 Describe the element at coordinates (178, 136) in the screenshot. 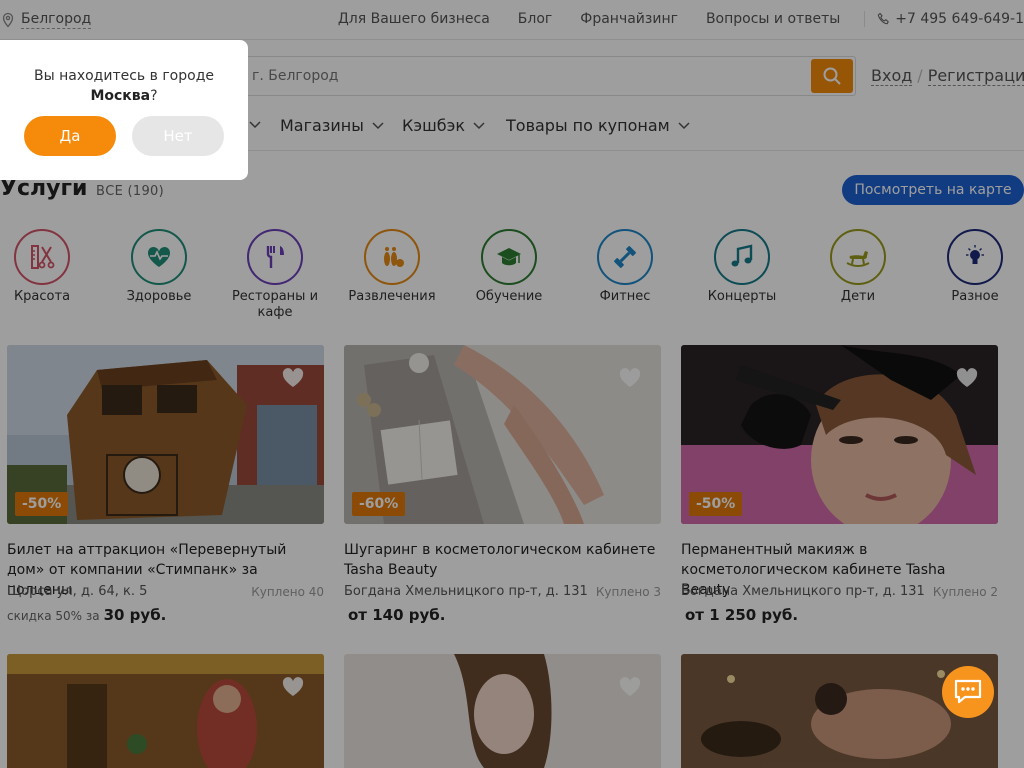

I see `confirm-no-button: Нет` at that location.